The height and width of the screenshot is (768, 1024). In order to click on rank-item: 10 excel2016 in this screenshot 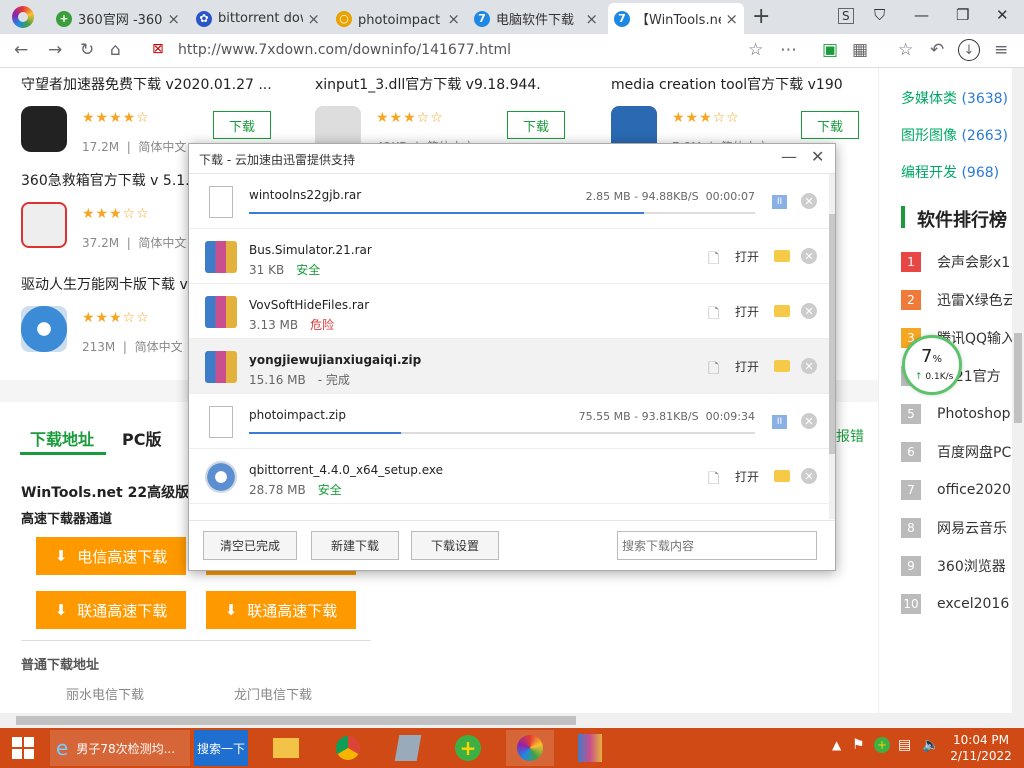, I will do `click(956, 604)`.